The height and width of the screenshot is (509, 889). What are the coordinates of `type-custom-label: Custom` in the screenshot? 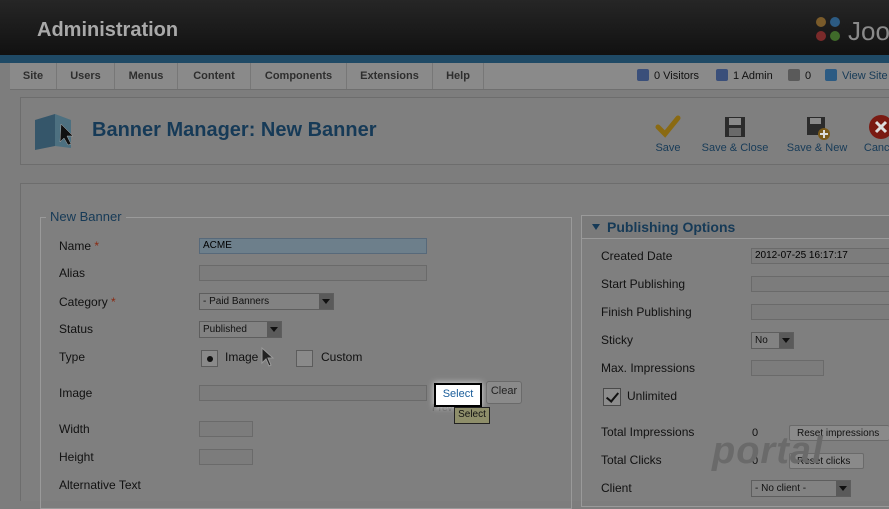 It's located at (341, 357).